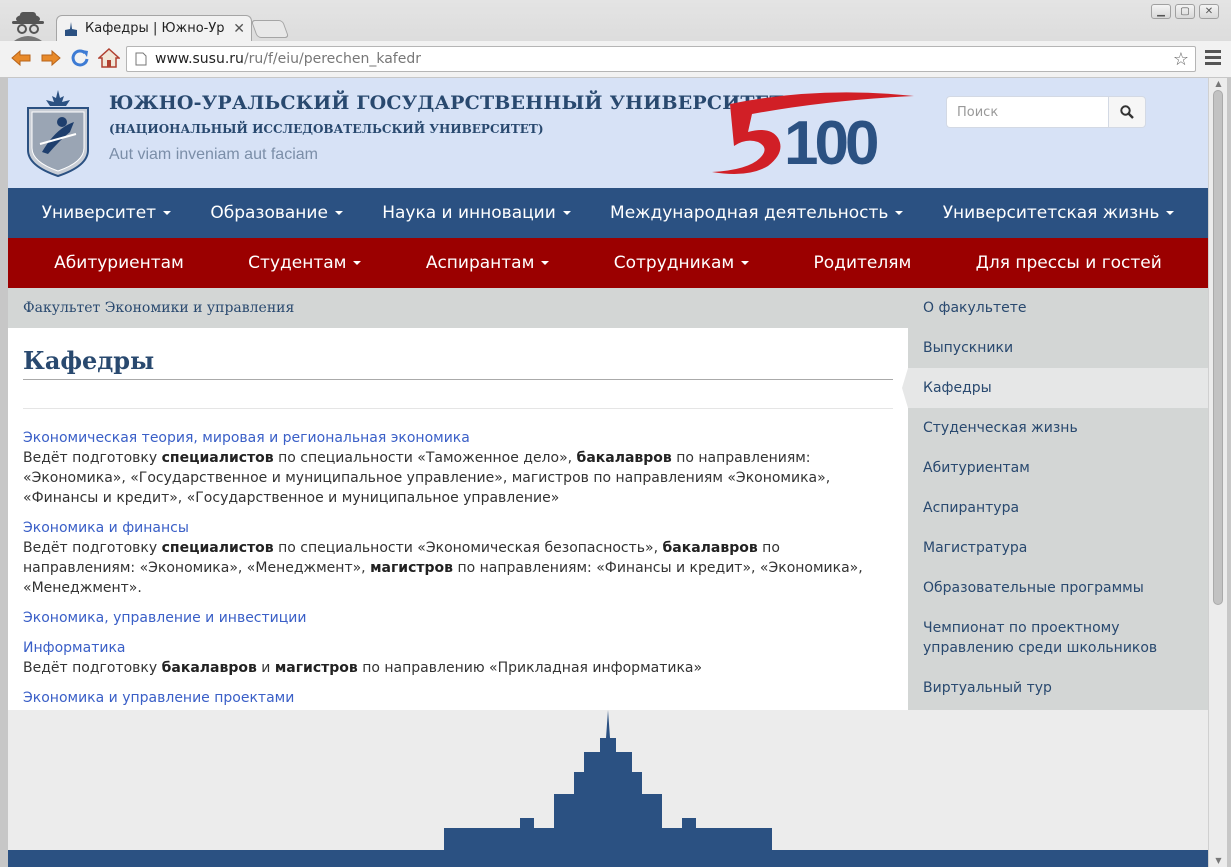 This screenshot has height=867, width=1231. What do you see at coordinates (1213, 58) in the screenshot?
I see `browser-menu-icon` at bounding box center [1213, 58].